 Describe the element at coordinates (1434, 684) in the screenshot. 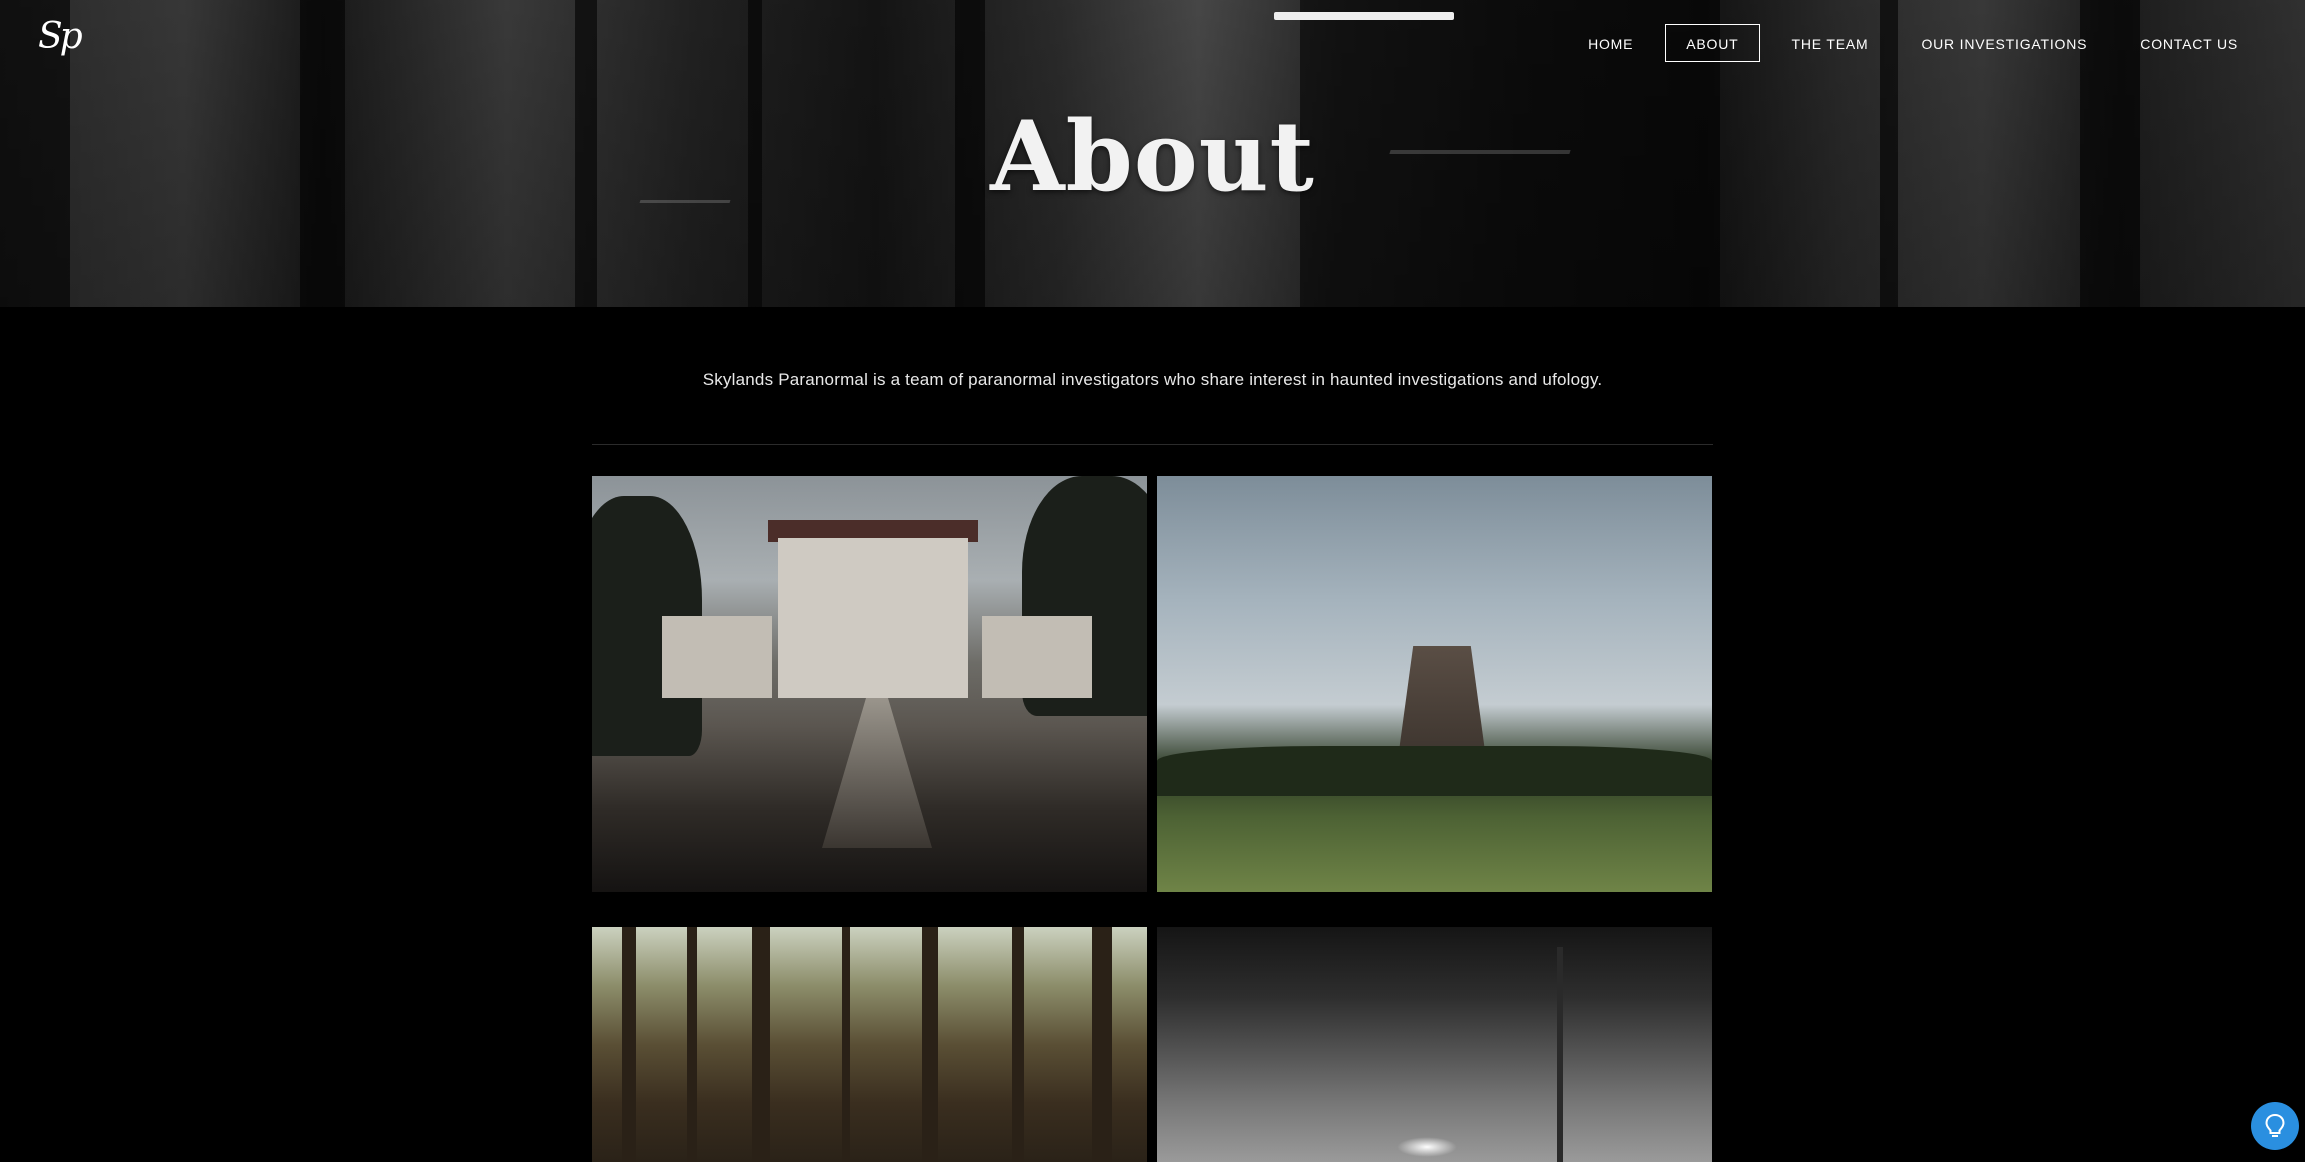

I see `rock-tower-photo` at that location.